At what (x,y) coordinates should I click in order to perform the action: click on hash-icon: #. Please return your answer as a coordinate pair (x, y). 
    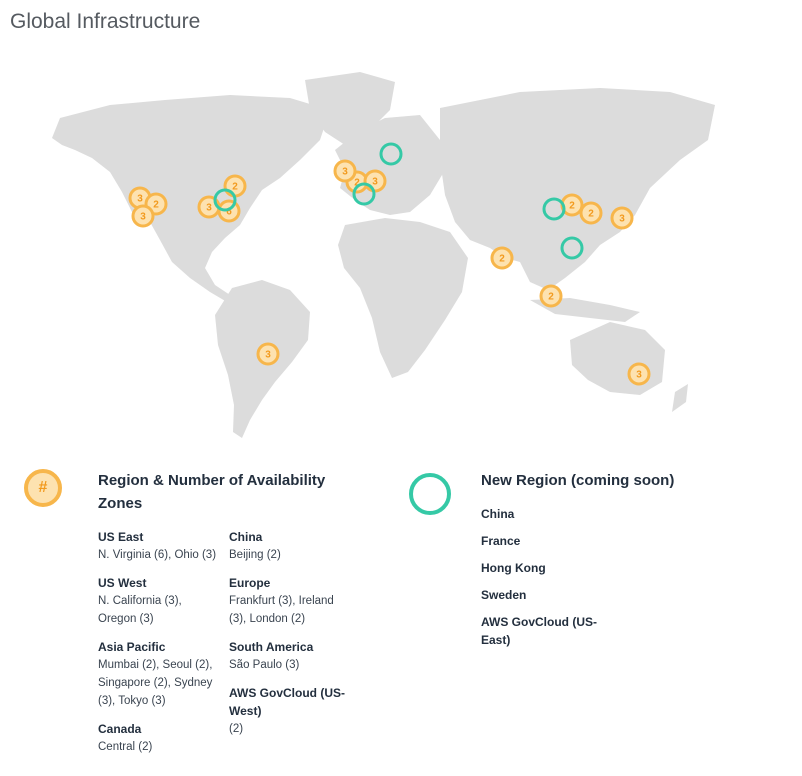
    Looking at the image, I should click on (43, 487).